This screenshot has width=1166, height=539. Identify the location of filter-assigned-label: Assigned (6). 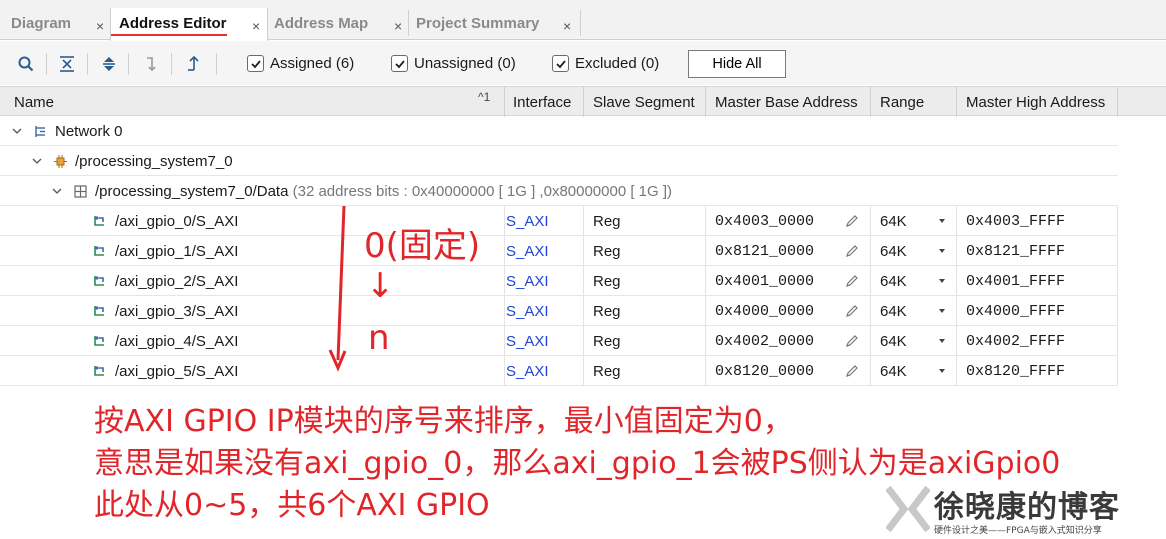
(312, 63).